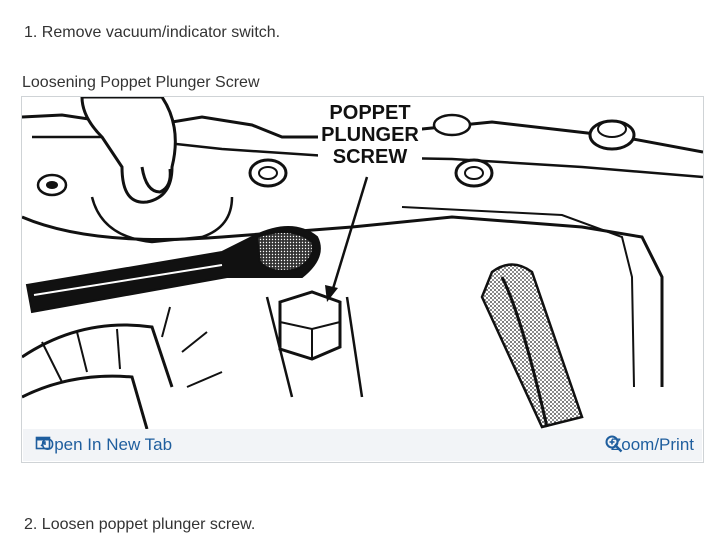 Image resolution: width=724 pixels, height=540 pixels. I want to click on gear-fins, so click(122, 367).